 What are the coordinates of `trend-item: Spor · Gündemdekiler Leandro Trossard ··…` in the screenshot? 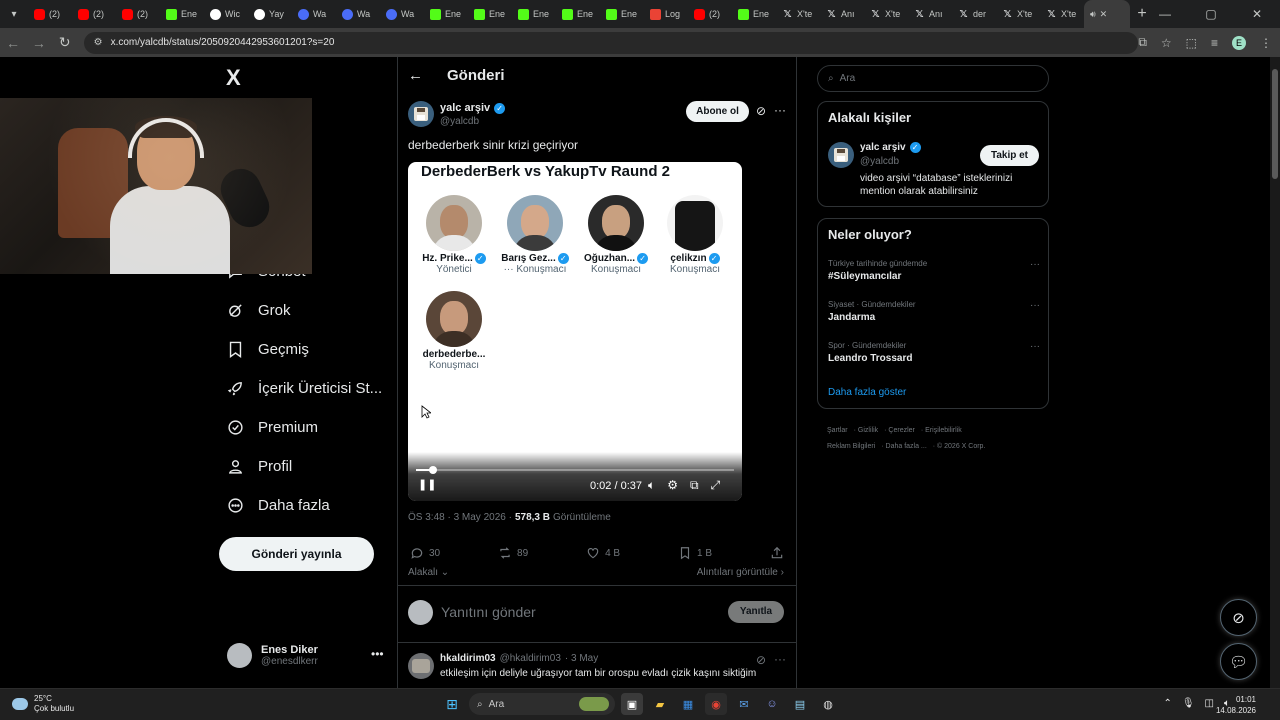 It's located at (934, 352).